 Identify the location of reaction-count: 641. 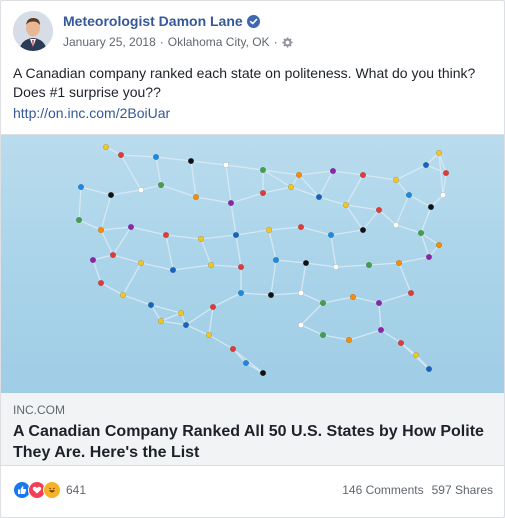
(76, 490).